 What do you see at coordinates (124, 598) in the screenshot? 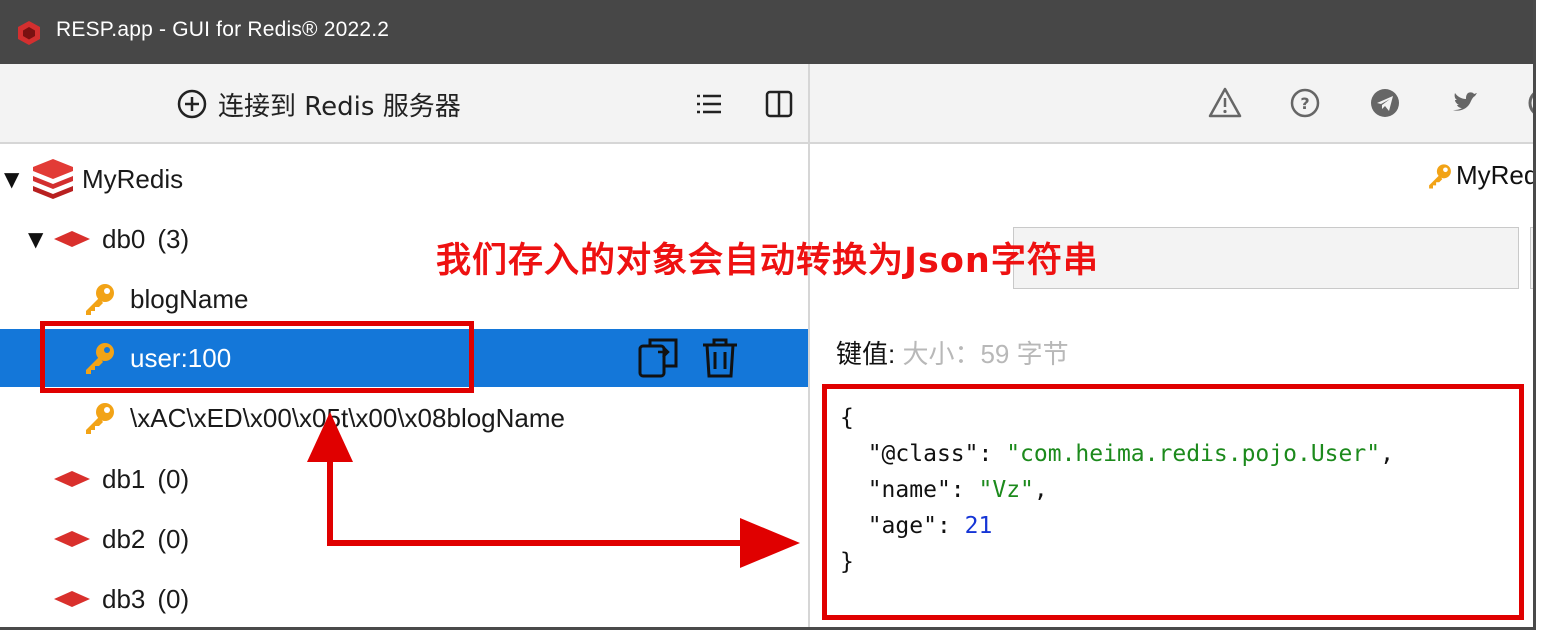
I see `db-name: db3` at bounding box center [124, 598].